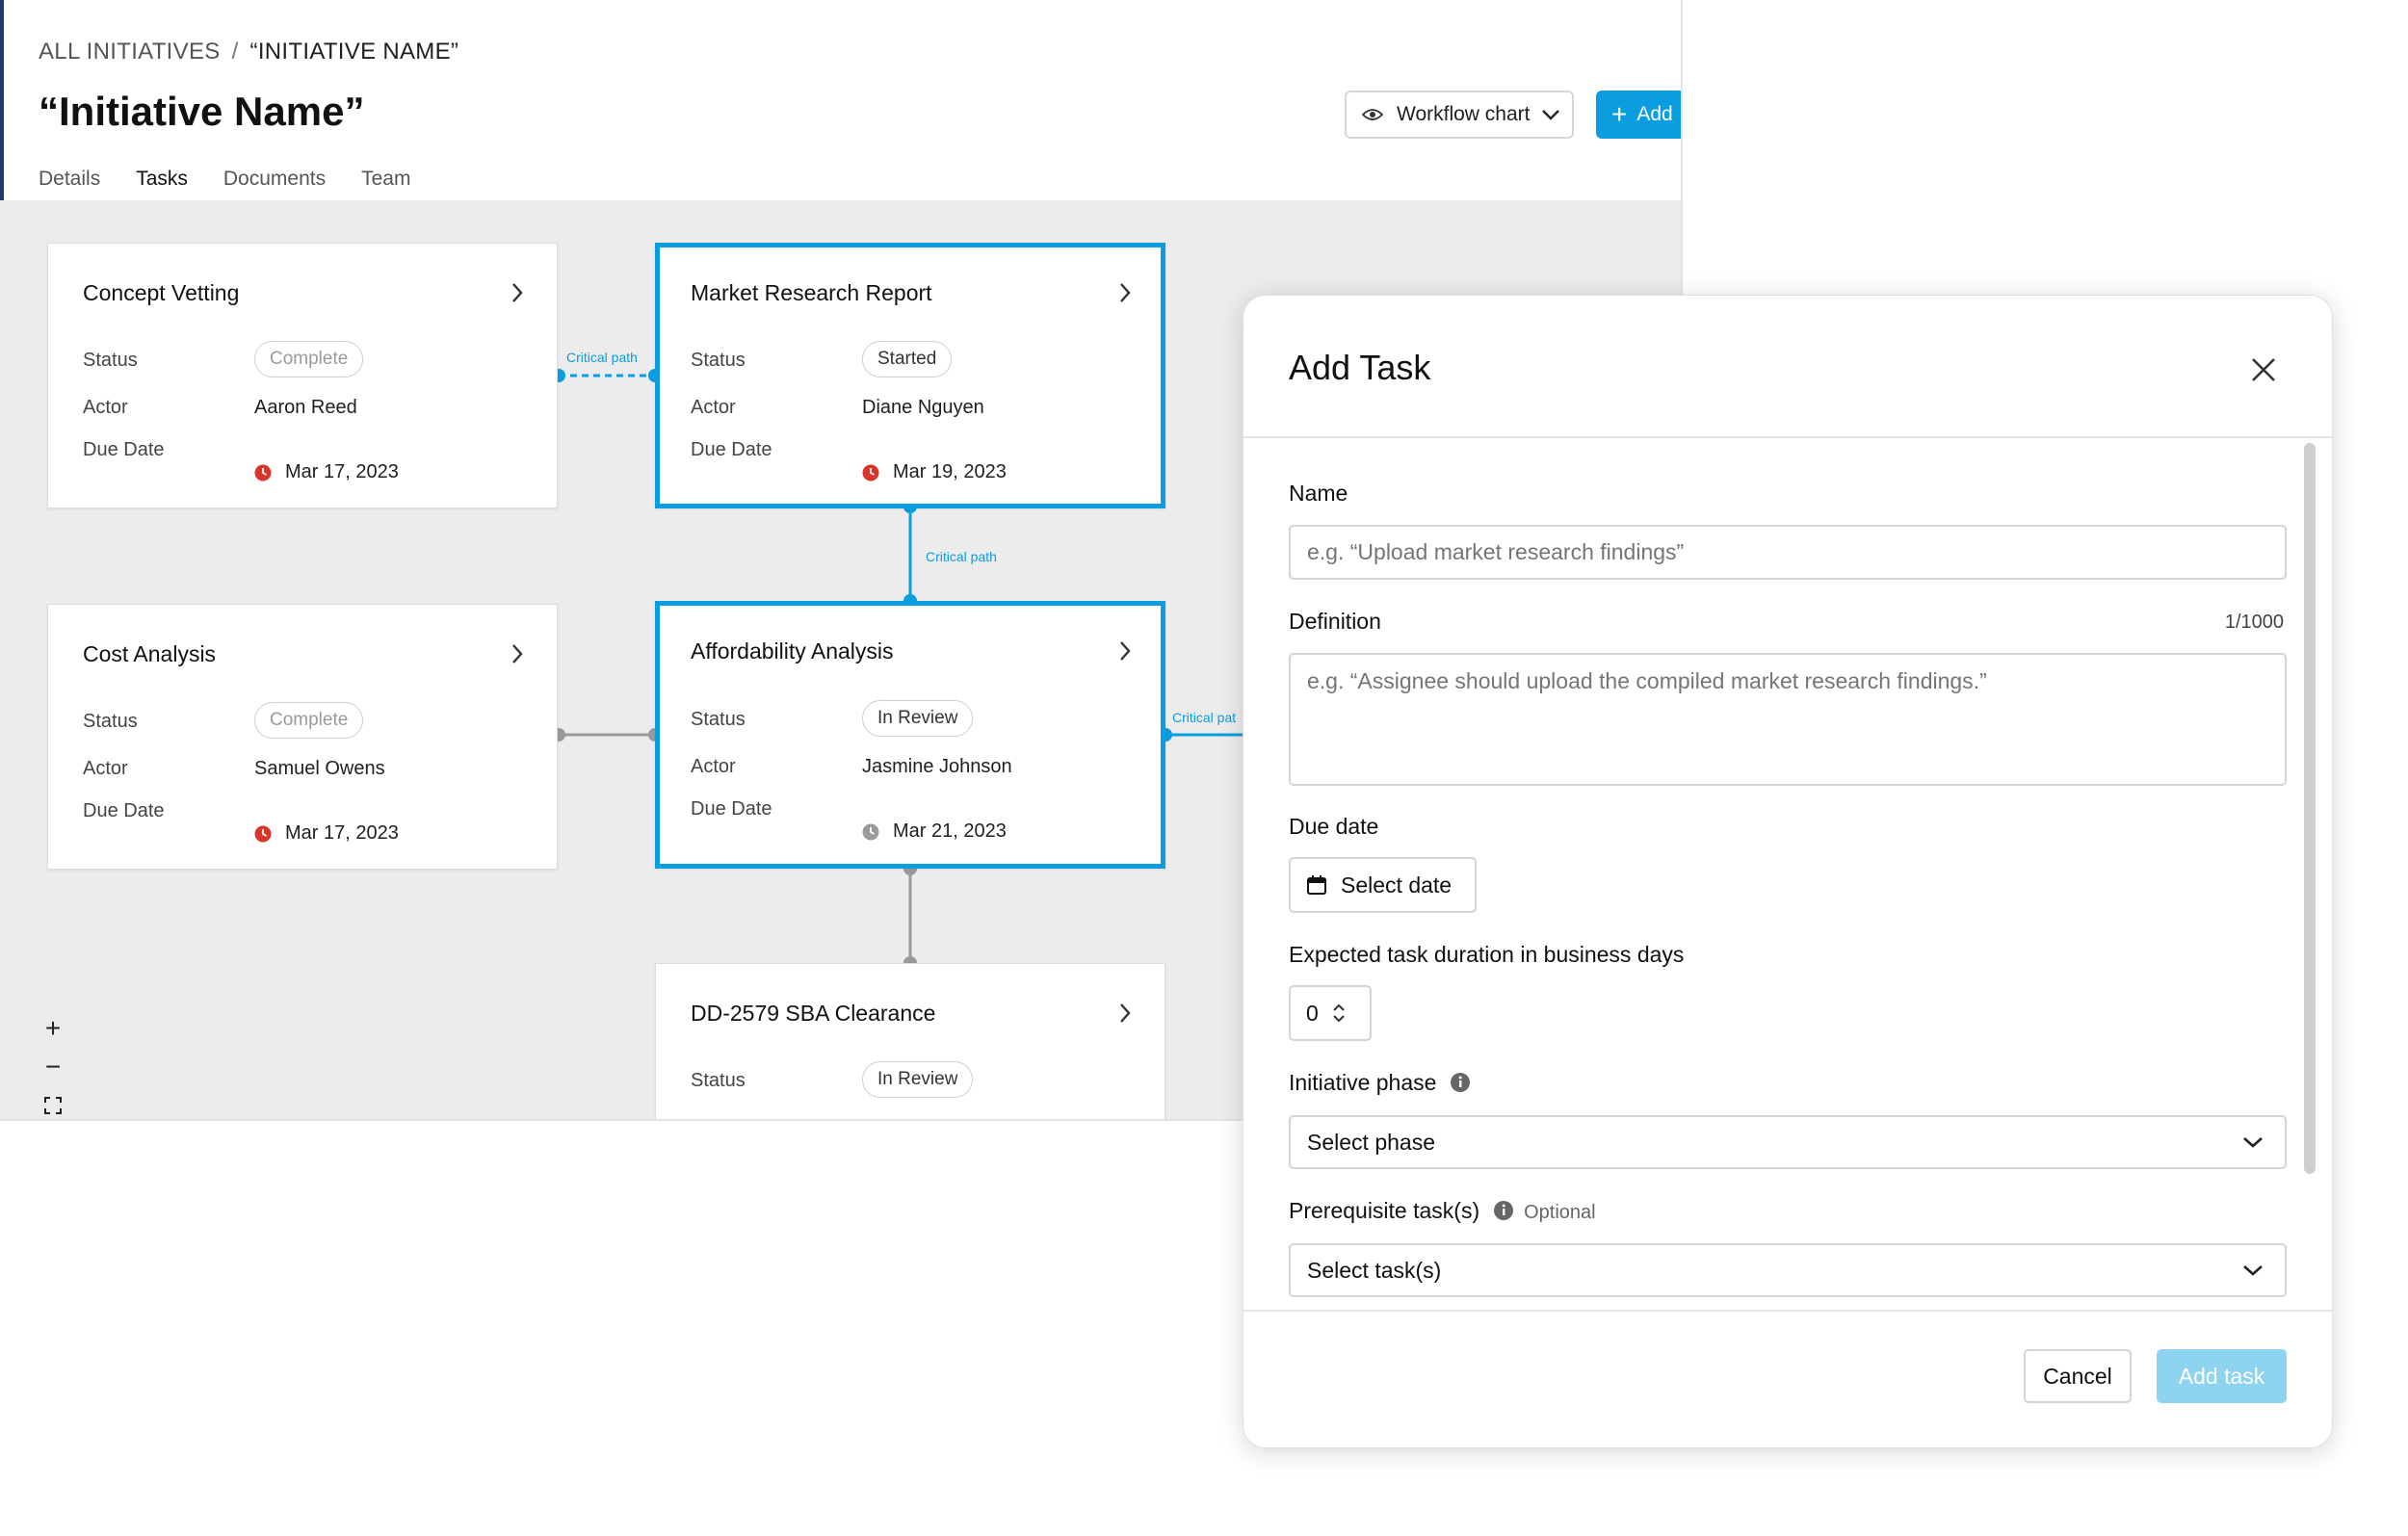  What do you see at coordinates (1363, 1082) in the screenshot?
I see `initiative-phase-label-text: Initiative phase` at bounding box center [1363, 1082].